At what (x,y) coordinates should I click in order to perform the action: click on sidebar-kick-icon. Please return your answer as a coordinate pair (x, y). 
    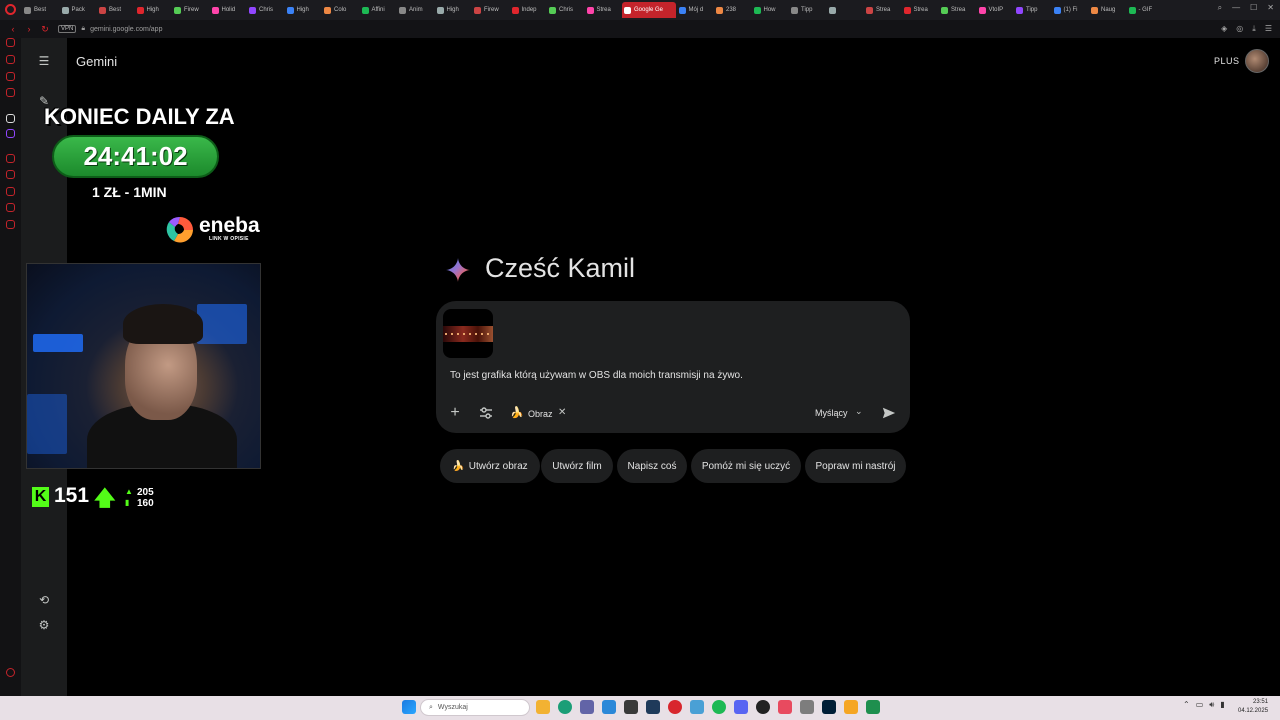
    Looking at the image, I should click on (10, 118).